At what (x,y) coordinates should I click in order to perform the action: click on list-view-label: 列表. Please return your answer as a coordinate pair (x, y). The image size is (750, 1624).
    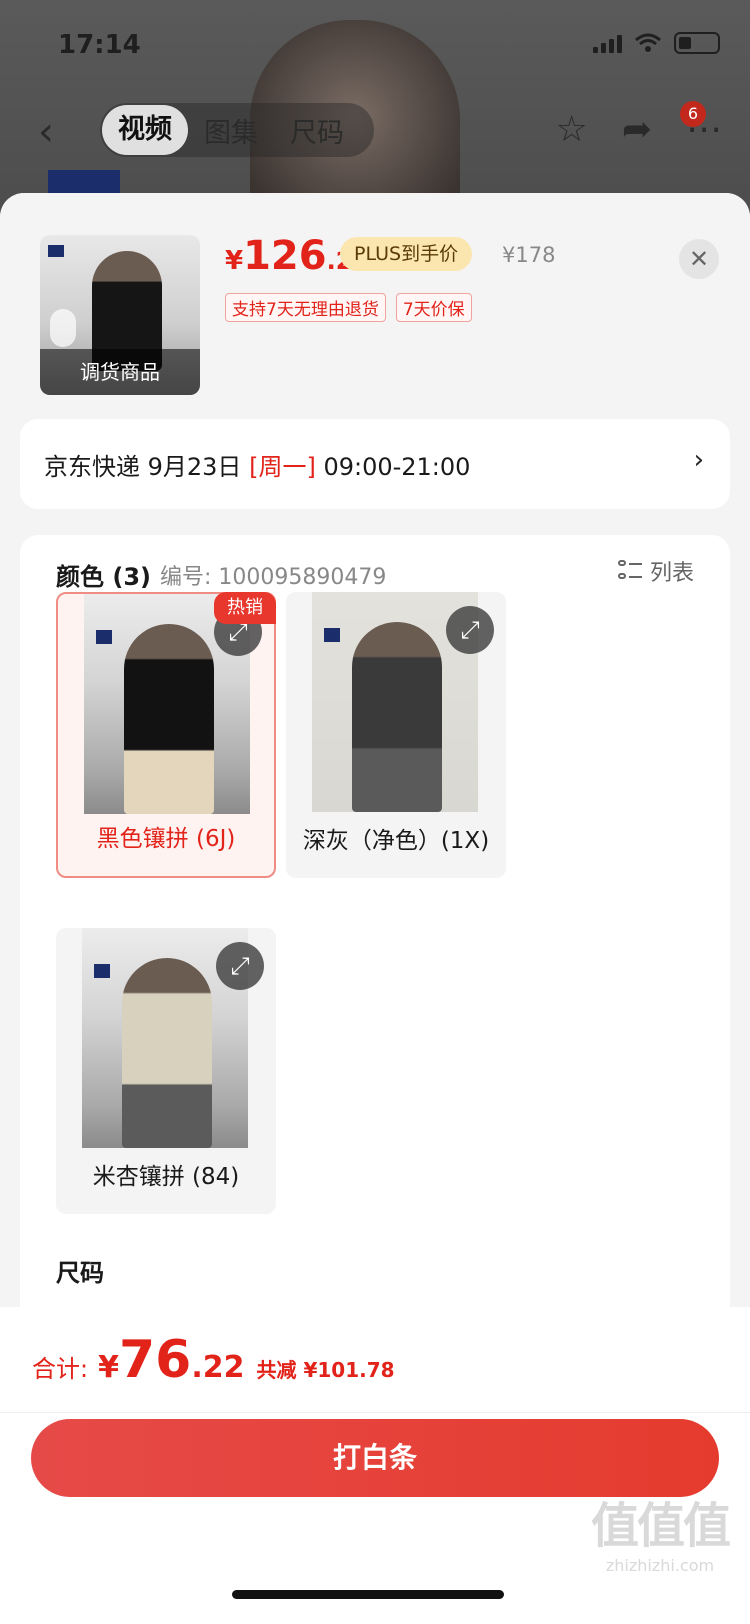
    Looking at the image, I should click on (671, 573).